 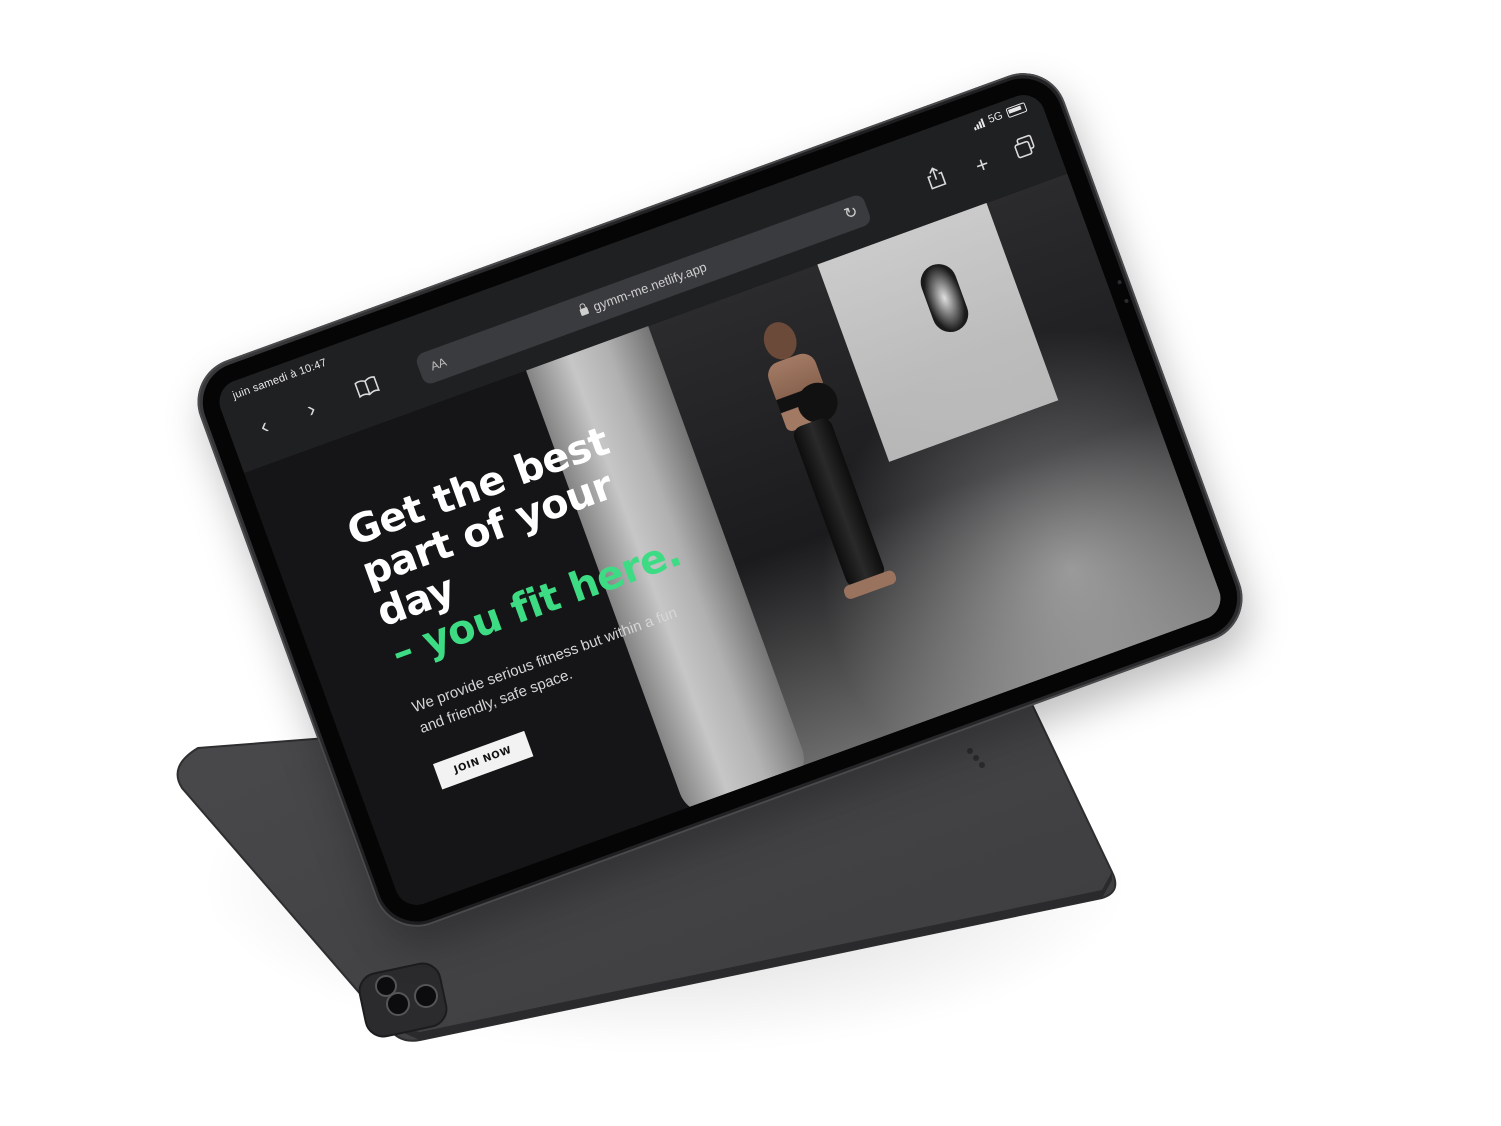 What do you see at coordinates (979, 123) in the screenshot?
I see `signal-icon` at bounding box center [979, 123].